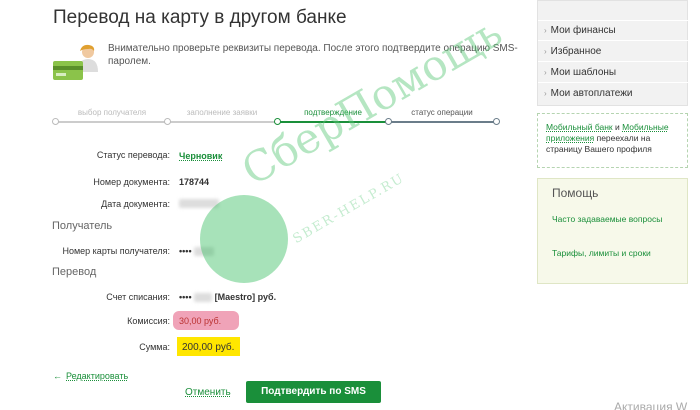 This screenshot has height=410, width=700. What do you see at coordinates (235, 297) in the screenshot?
I see `account-type: [Maestro]` at bounding box center [235, 297].